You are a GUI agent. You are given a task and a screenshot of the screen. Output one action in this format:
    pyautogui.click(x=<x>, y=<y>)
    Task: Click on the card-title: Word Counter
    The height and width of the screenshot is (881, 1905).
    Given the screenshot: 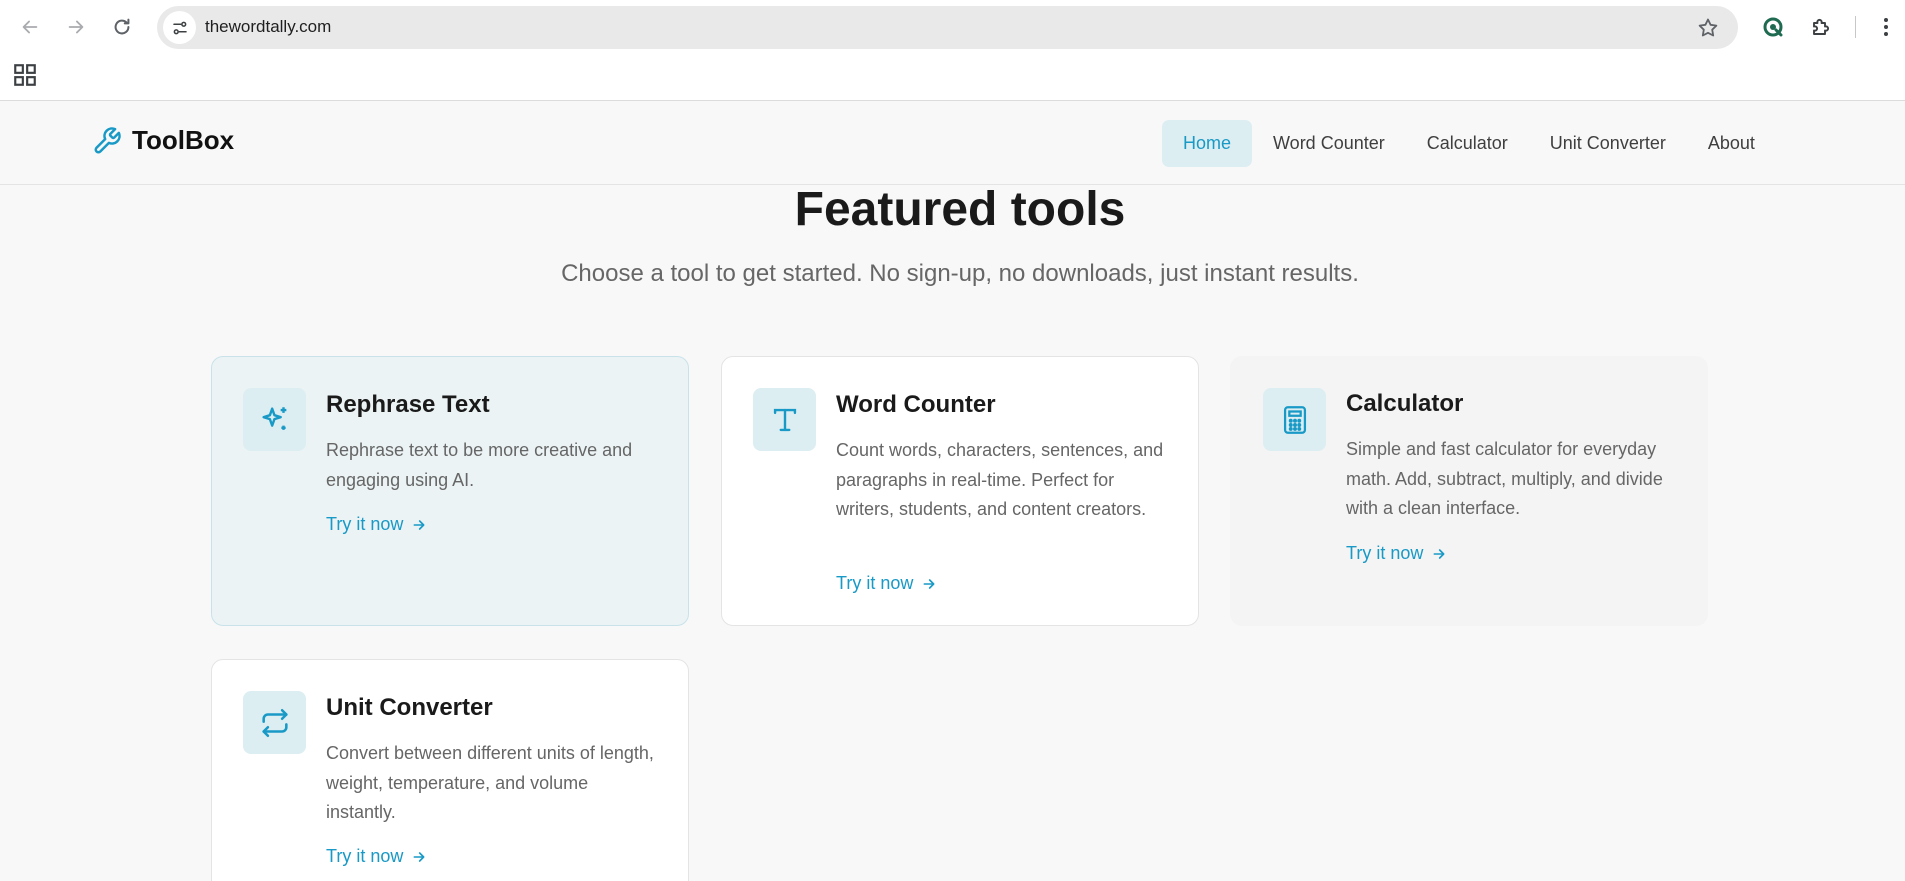 What is the action you would take?
    pyautogui.click(x=916, y=404)
    